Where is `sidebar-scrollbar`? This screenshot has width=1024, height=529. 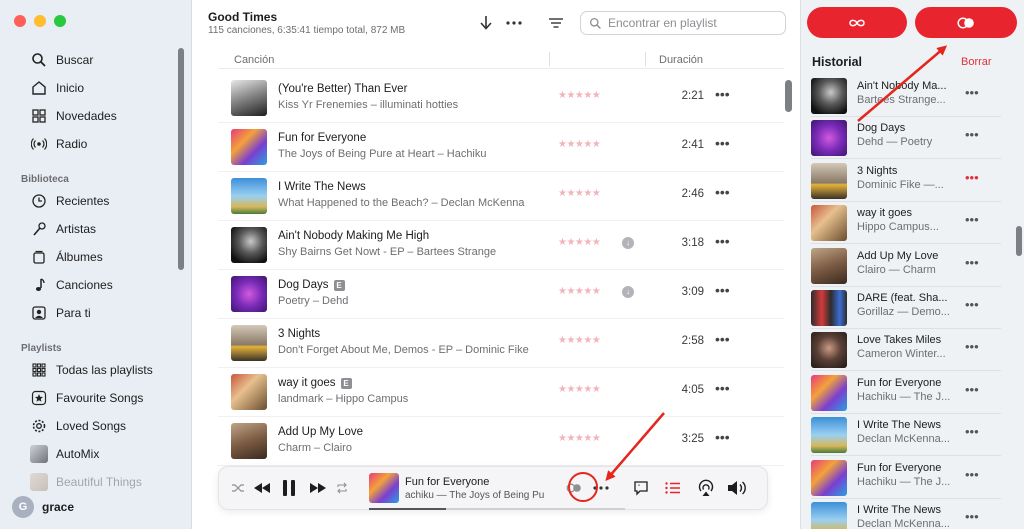 sidebar-scrollbar is located at coordinates (181, 159).